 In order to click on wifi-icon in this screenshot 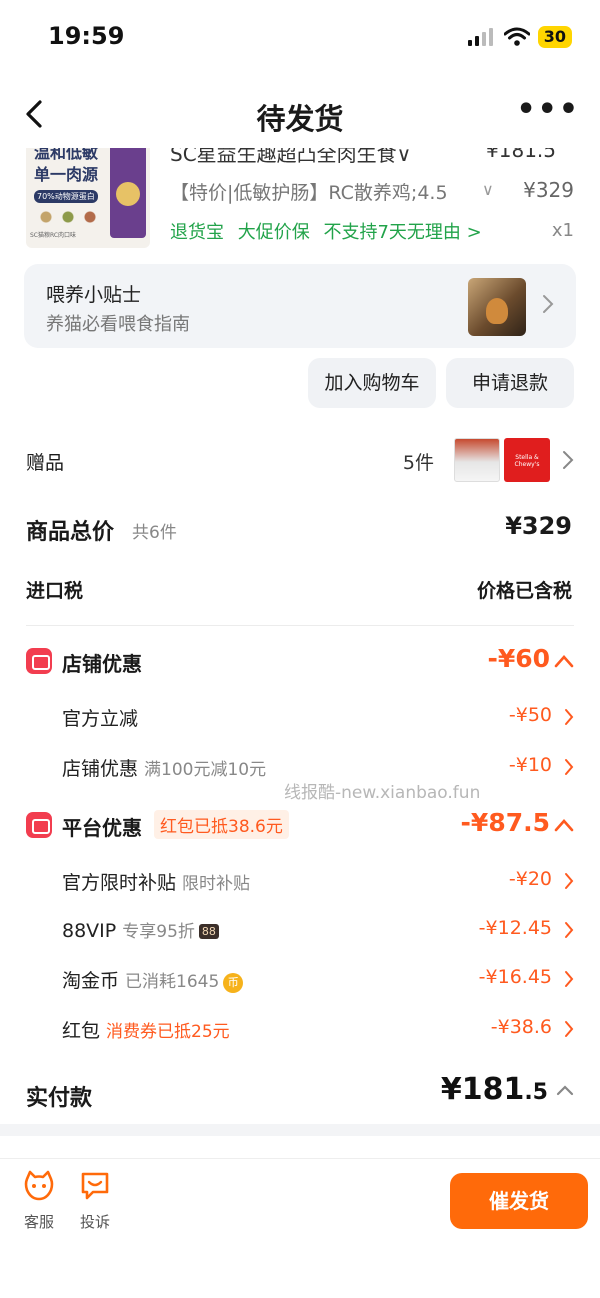, I will do `click(516, 36)`.